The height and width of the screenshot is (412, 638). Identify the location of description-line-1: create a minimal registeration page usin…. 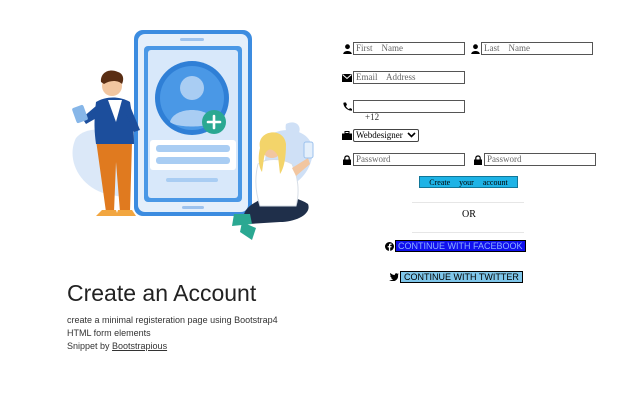
(172, 320).